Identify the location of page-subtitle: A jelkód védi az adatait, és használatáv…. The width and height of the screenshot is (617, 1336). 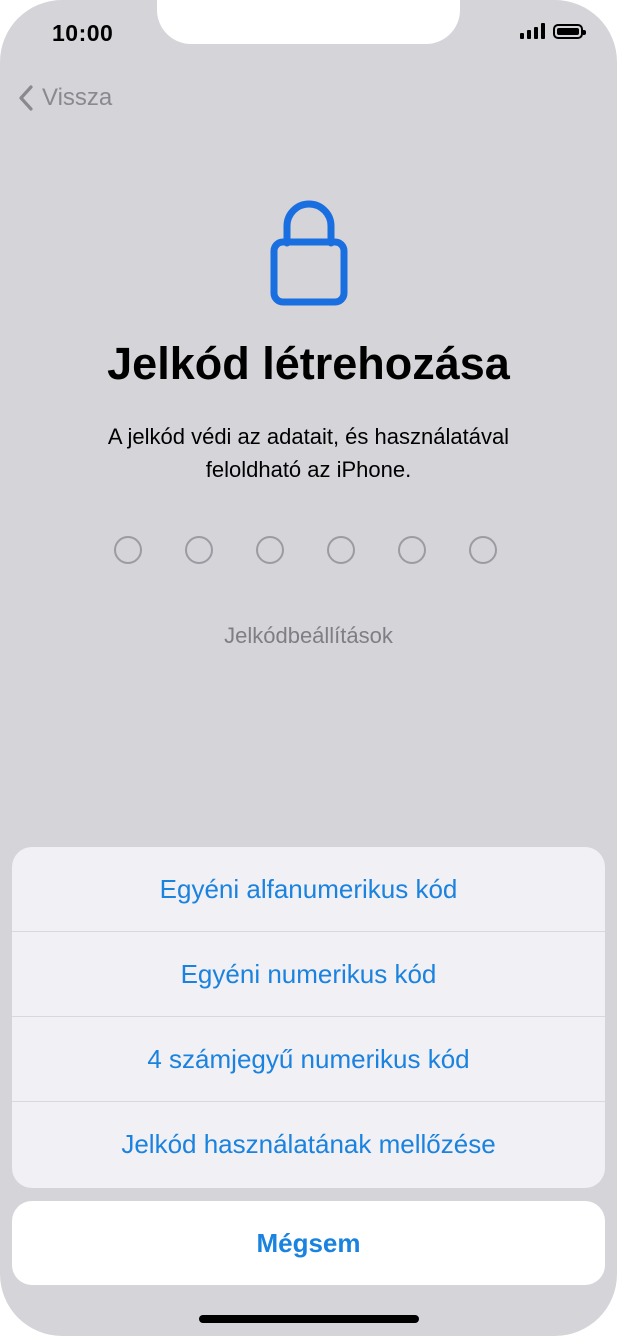
(308, 453).